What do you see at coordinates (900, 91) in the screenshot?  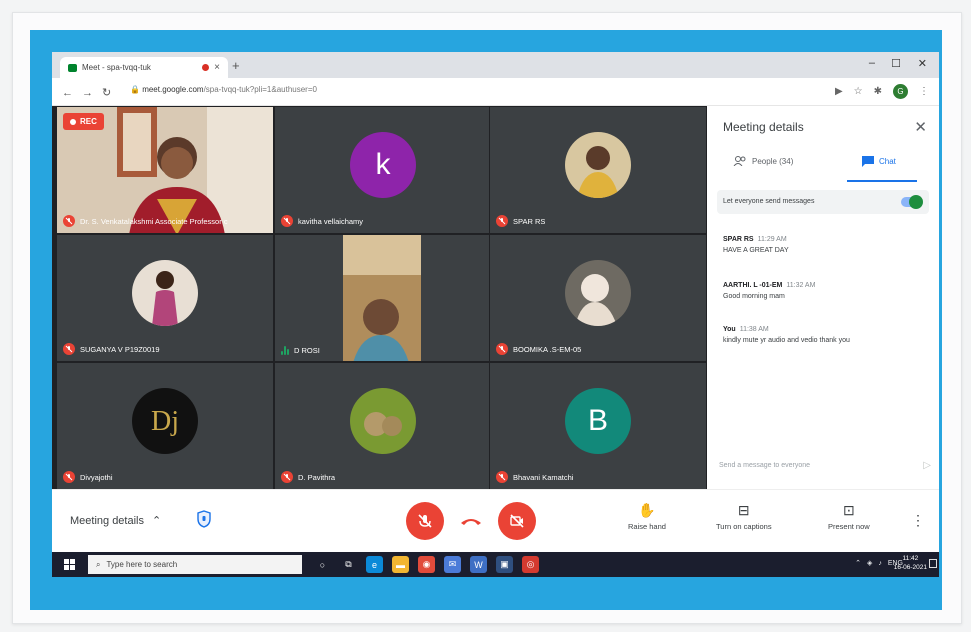 I see `profile-avatar: G` at bounding box center [900, 91].